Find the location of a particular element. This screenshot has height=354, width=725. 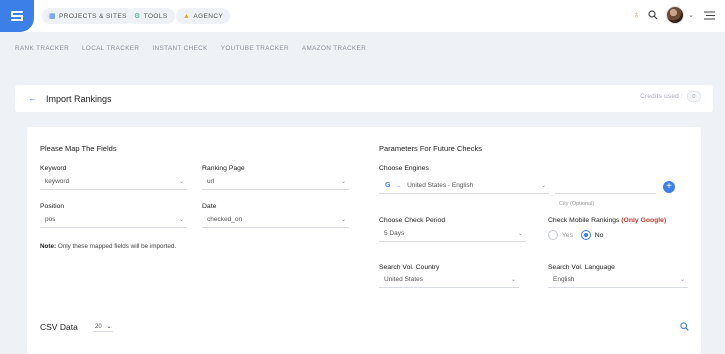

engine-dropdown-caret-icon: ⌄ is located at coordinates (399, 185).